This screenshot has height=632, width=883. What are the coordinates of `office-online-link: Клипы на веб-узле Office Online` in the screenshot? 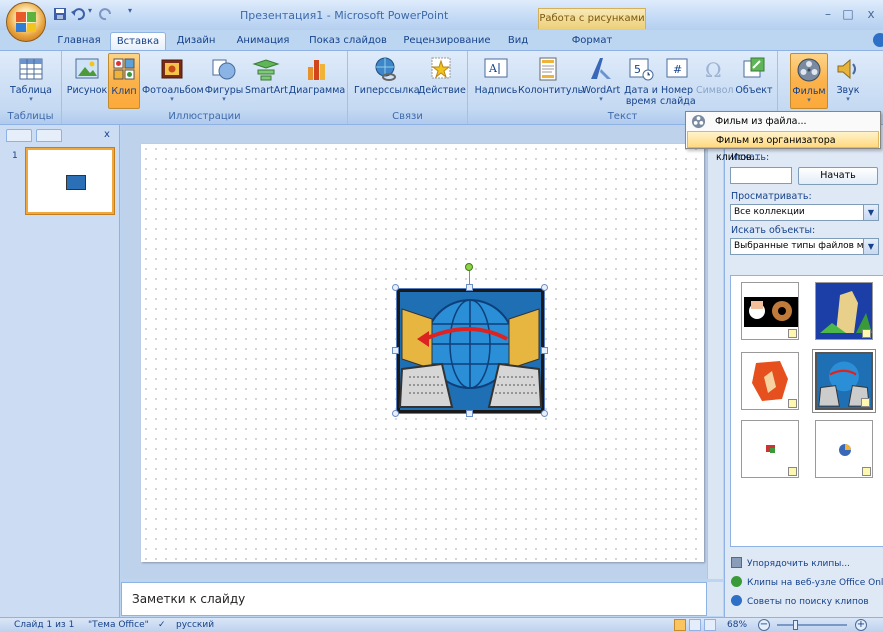 It's located at (807, 582).